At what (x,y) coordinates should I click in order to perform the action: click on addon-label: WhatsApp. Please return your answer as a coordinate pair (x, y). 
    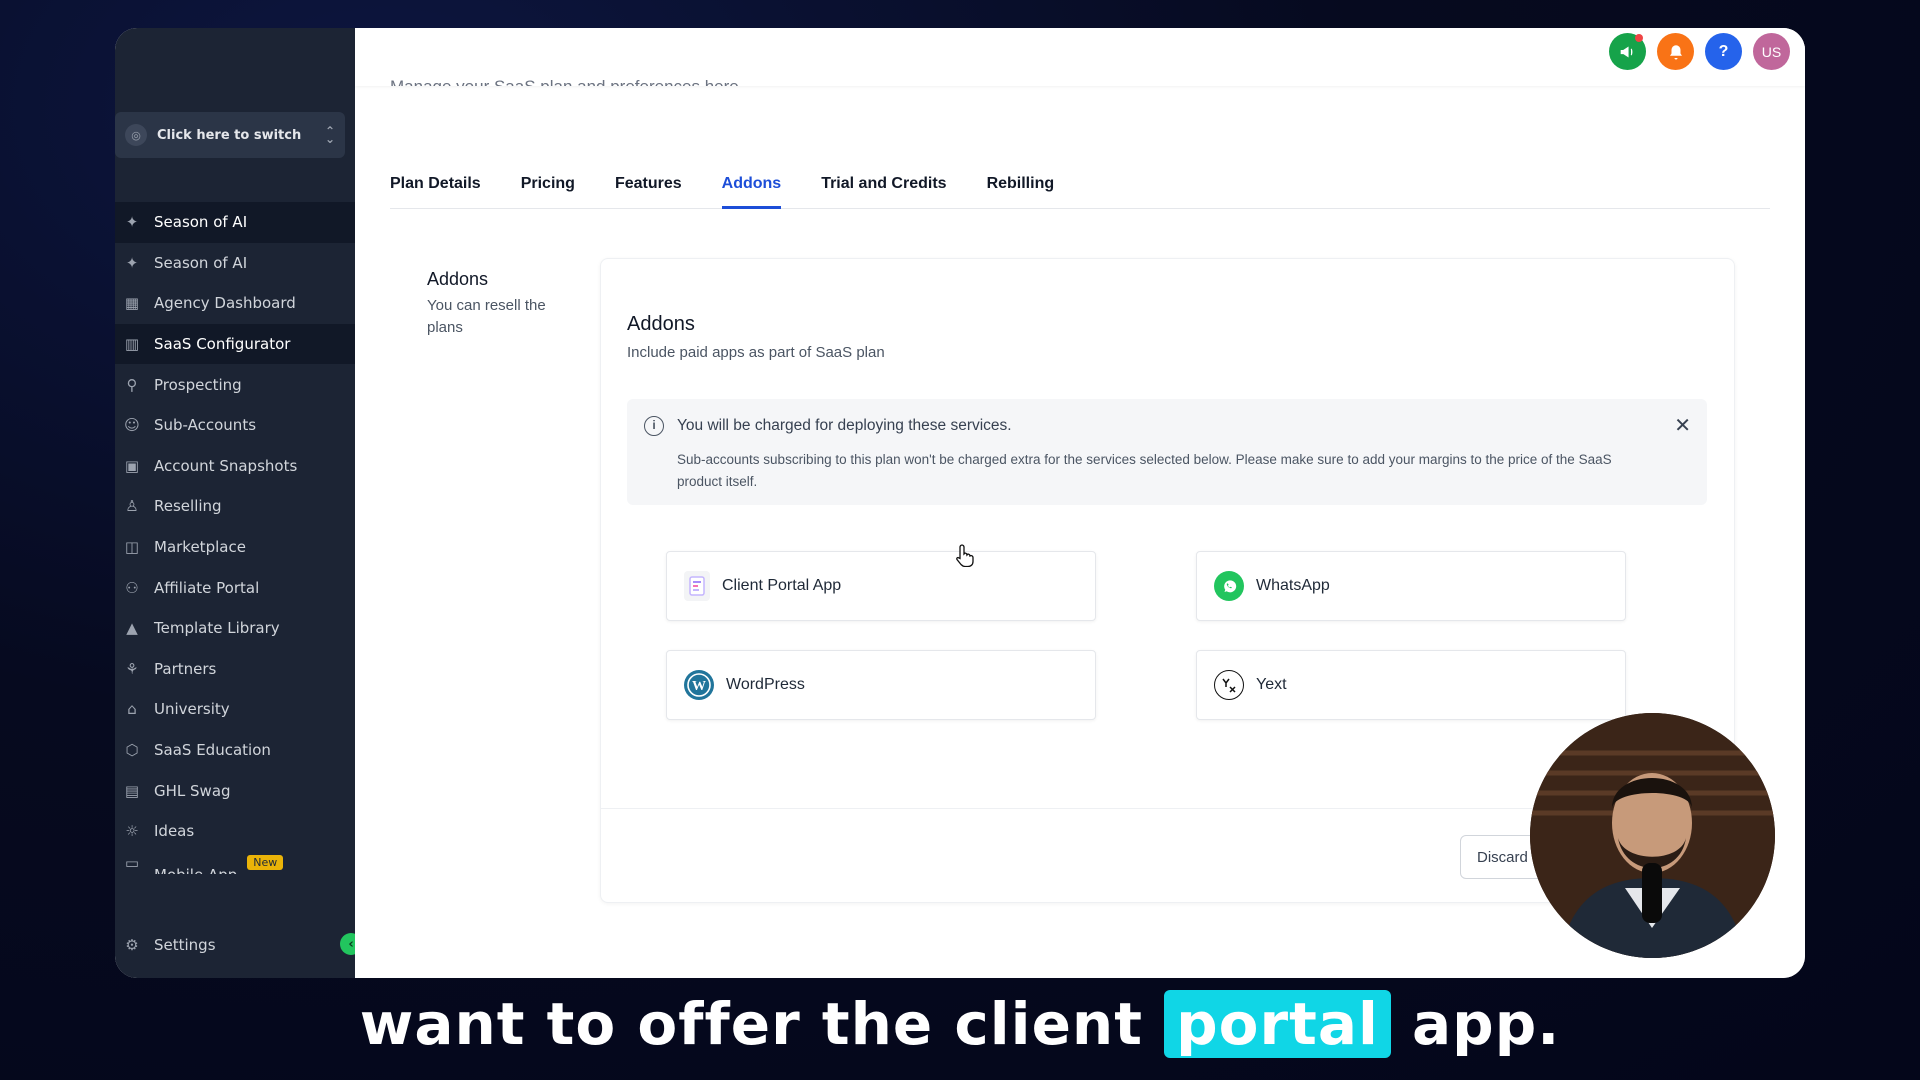
    Looking at the image, I should click on (1293, 585).